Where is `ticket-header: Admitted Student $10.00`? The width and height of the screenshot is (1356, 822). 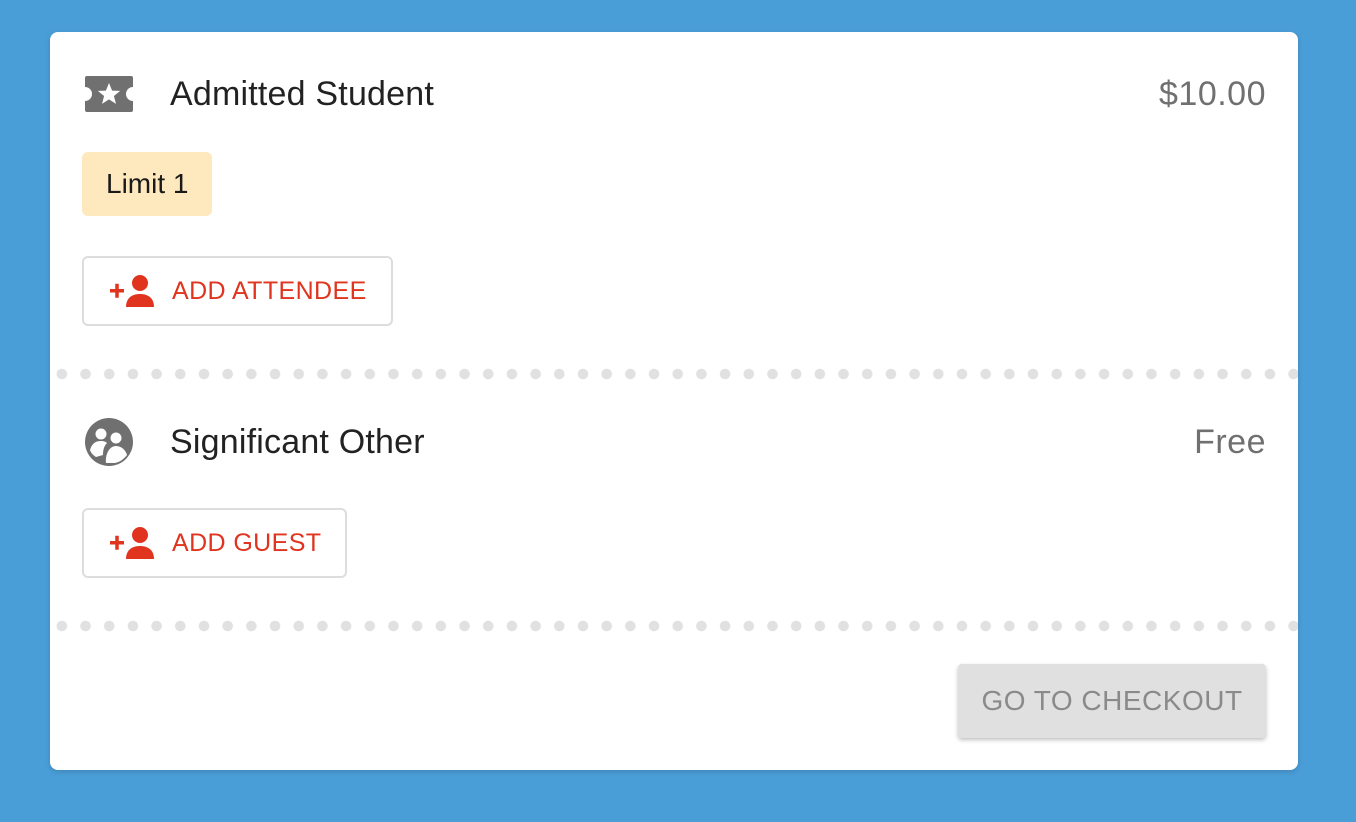 ticket-header: Admitted Student $10.00 is located at coordinates (675, 94).